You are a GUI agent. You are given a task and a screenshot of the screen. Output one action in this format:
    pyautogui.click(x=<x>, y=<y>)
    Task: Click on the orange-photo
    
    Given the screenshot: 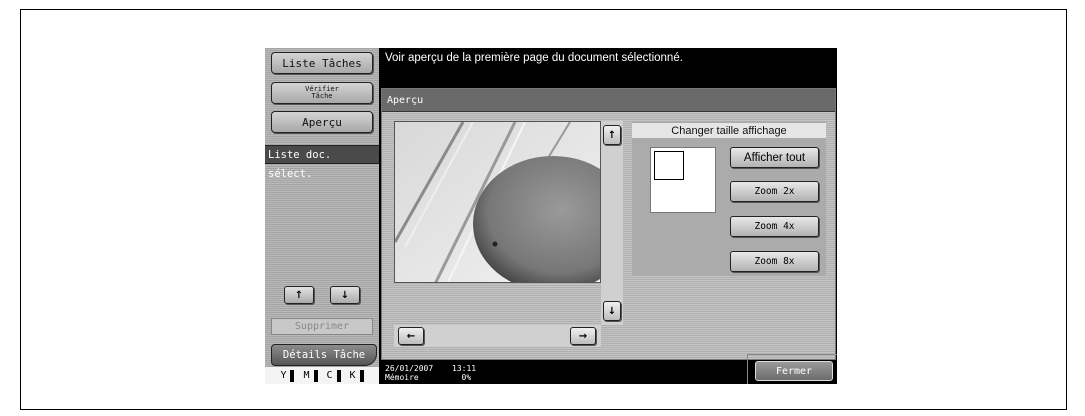 What is the action you would take?
    pyautogui.click(x=497, y=202)
    